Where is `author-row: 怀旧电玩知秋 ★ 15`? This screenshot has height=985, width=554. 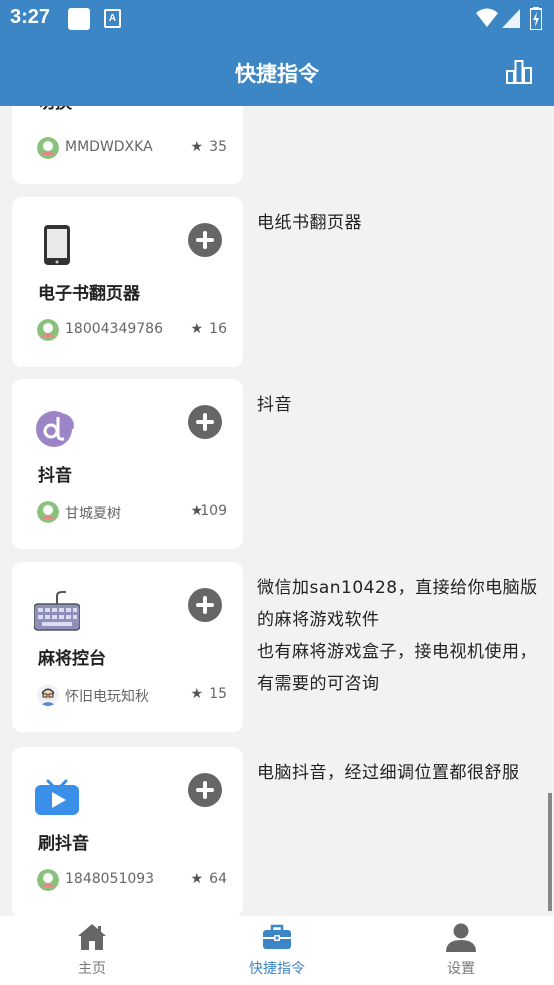 author-row: 怀旧电玩知秋 ★ 15 is located at coordinates (132, 695).